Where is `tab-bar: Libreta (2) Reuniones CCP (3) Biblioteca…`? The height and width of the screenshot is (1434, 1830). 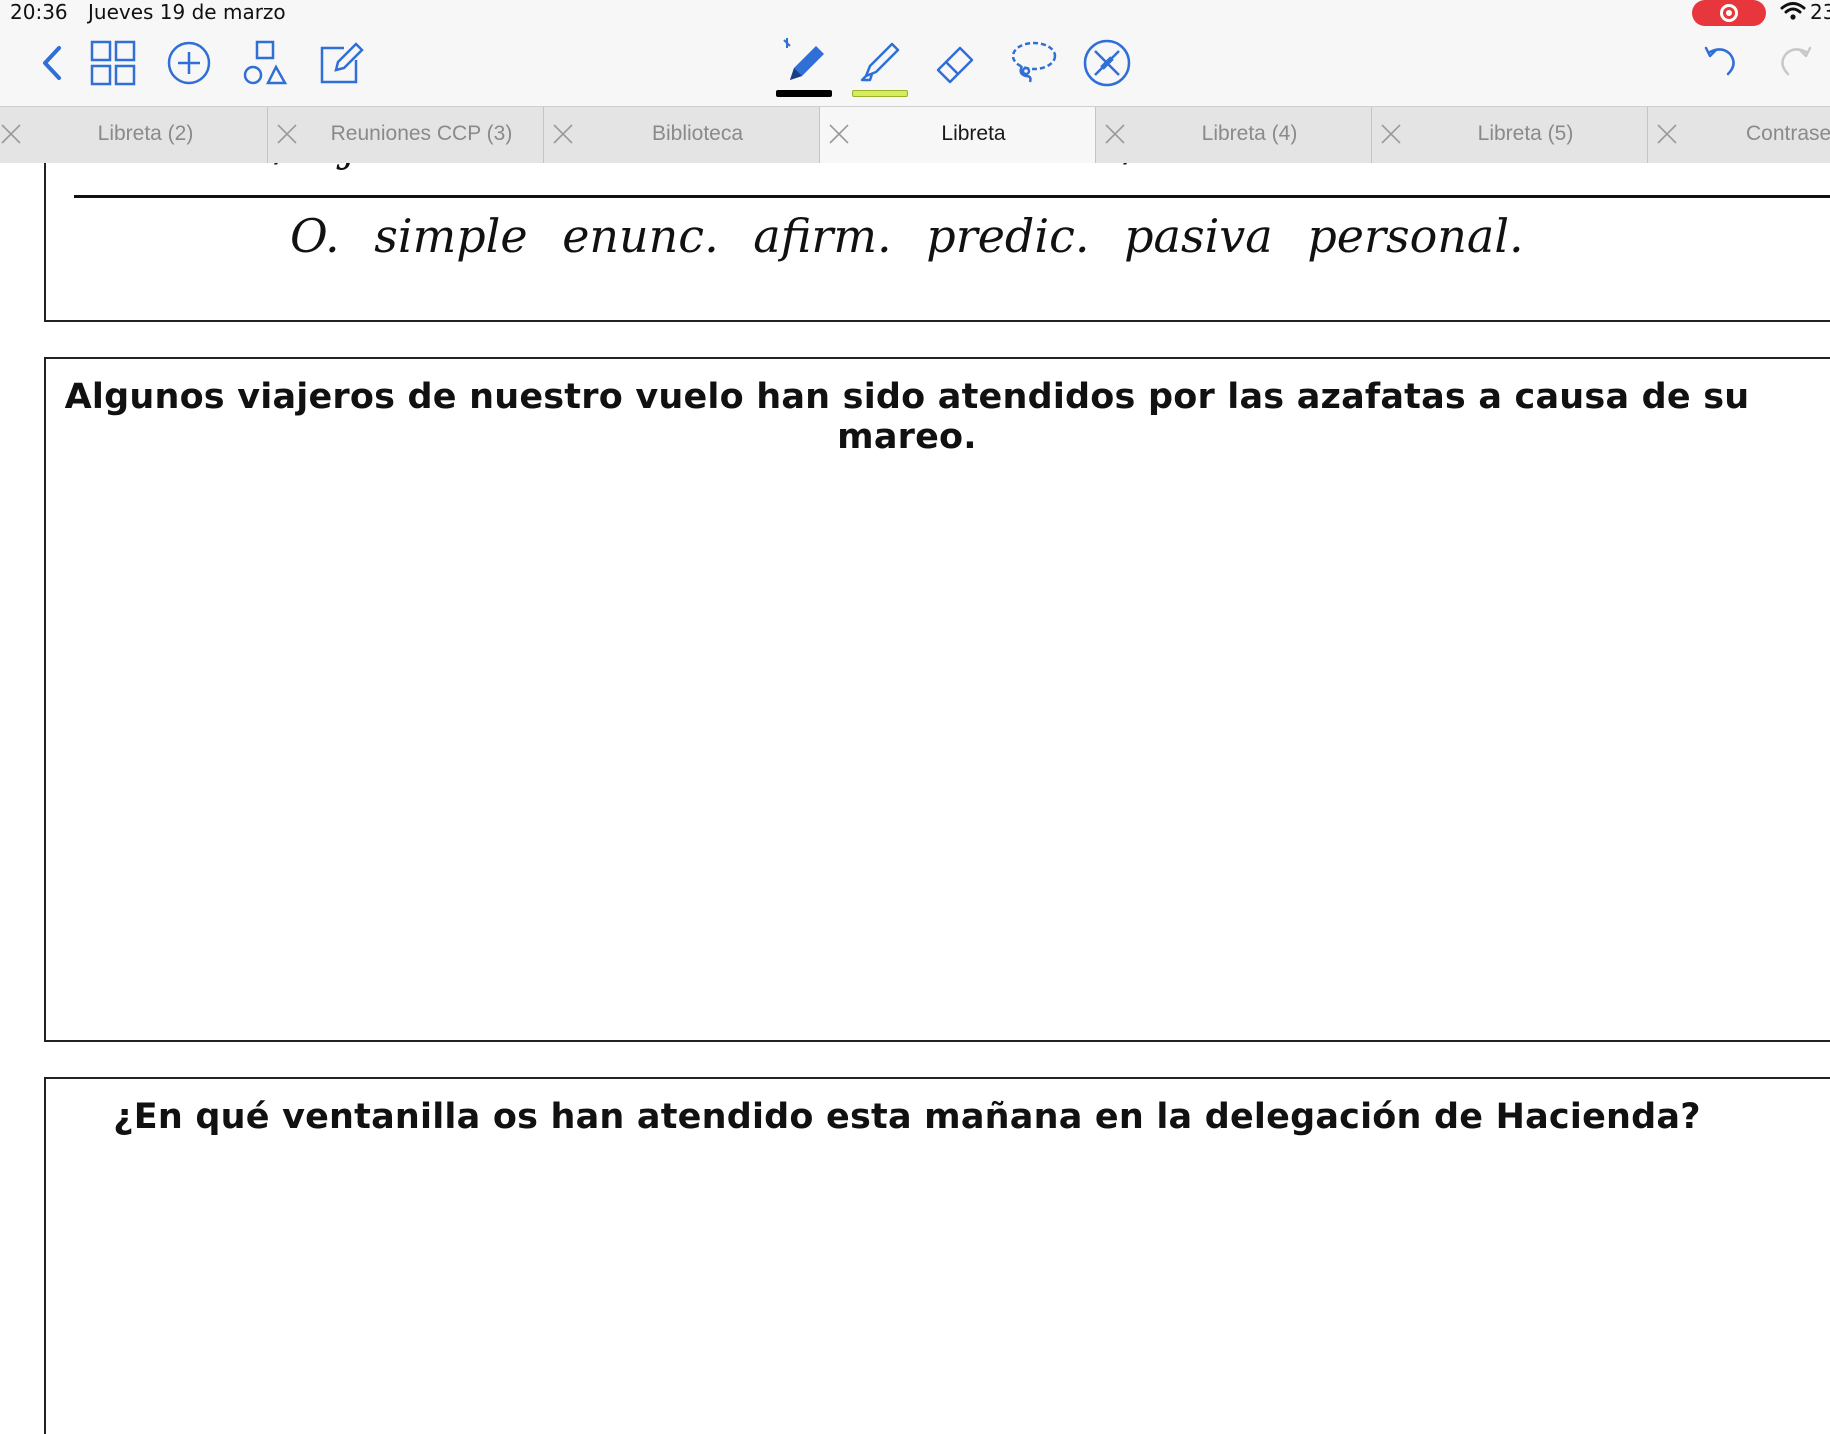 tab-bar: Libreta (2) Reuniones CCP (3) Biblioteca… is located at coordinates (915, 135).